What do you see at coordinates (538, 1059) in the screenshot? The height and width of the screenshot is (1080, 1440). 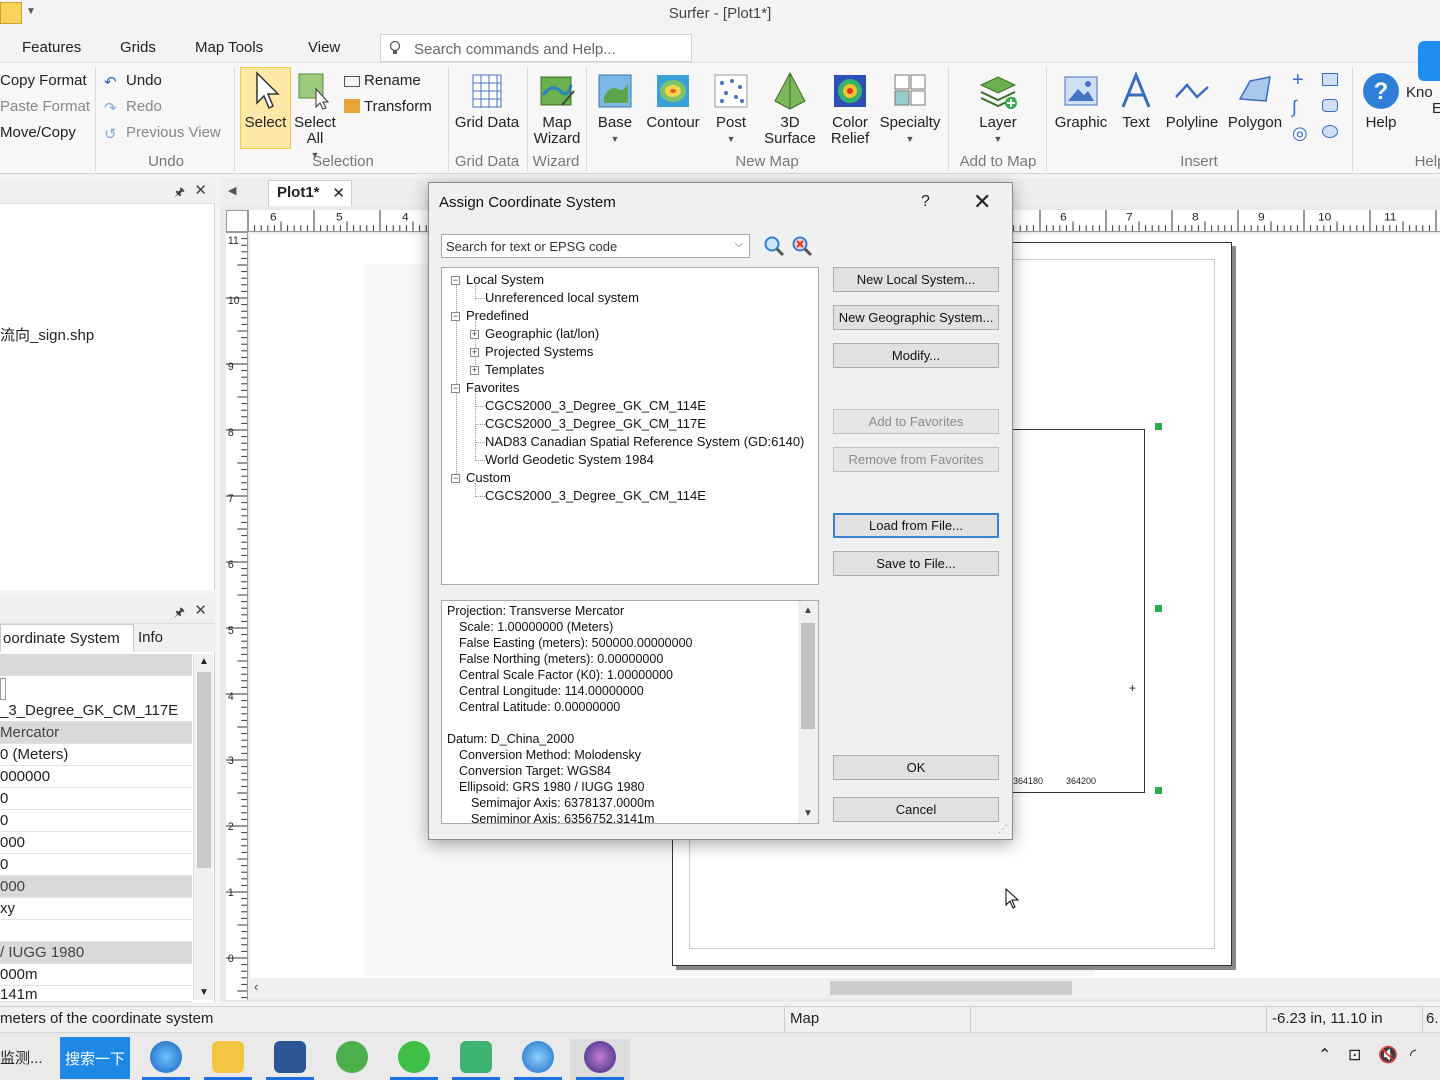 I see `taskbar-search-app` at bounding box center [538, 1059].